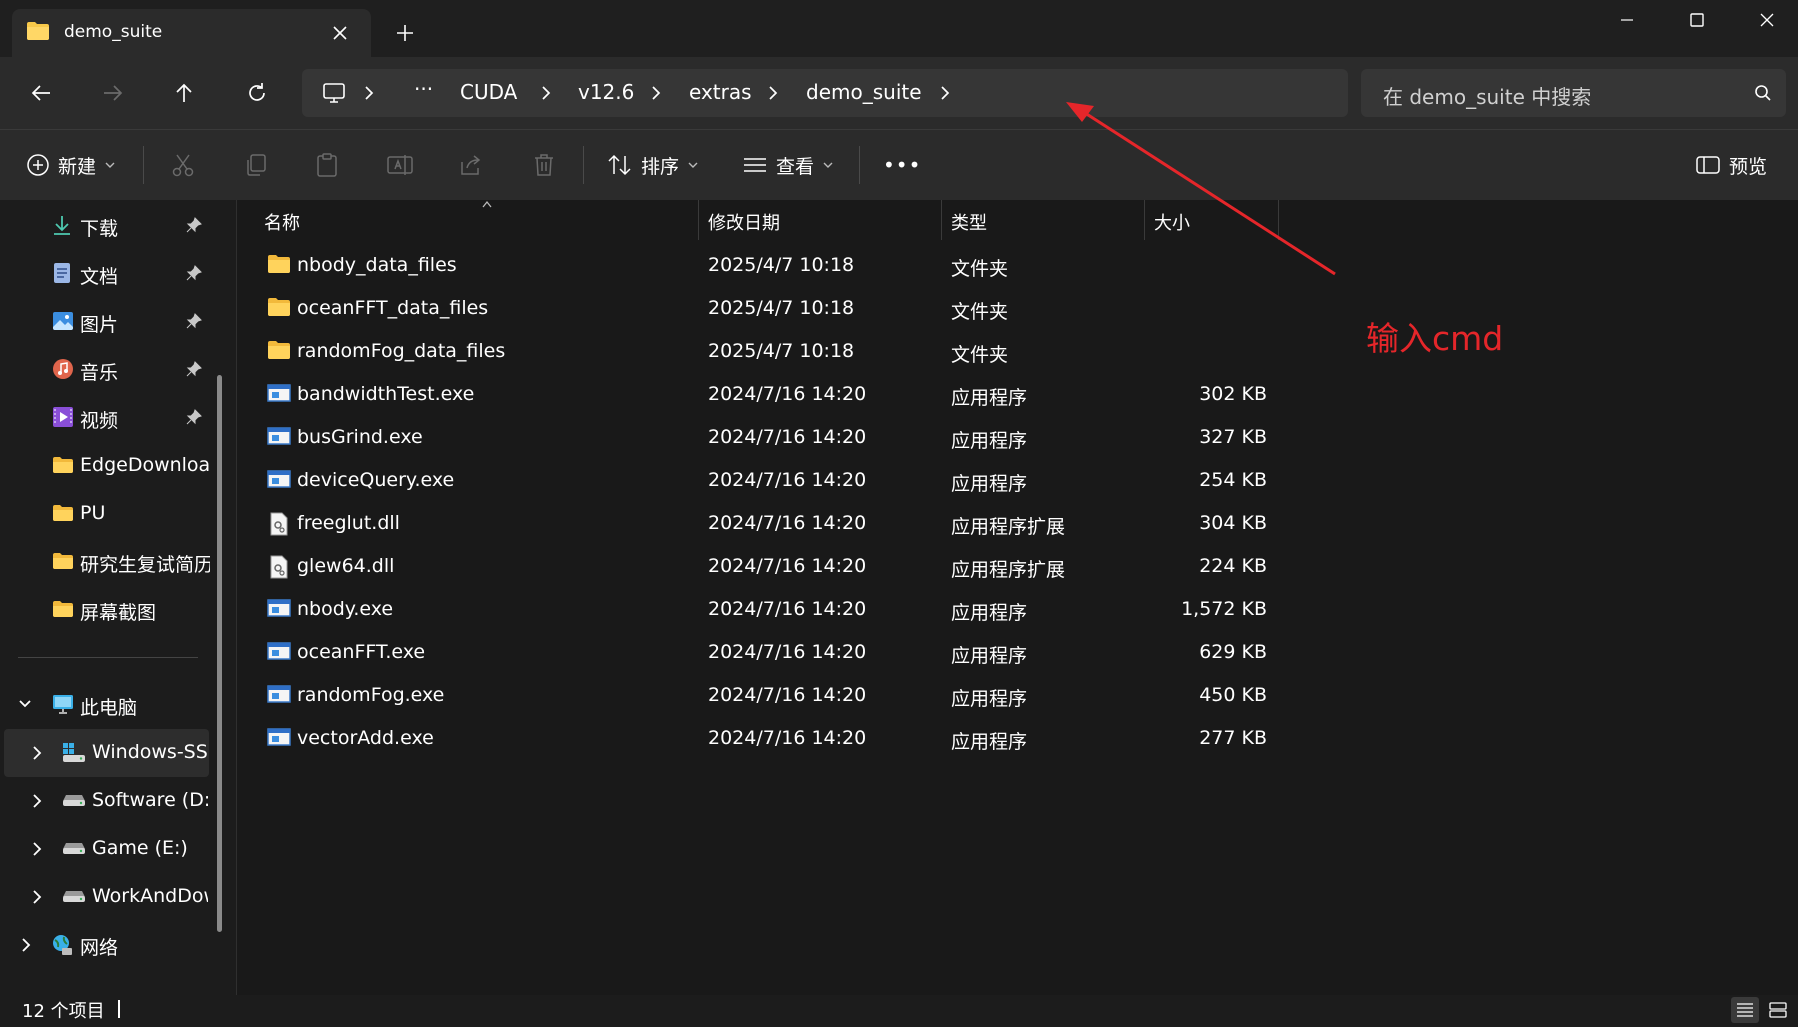  What do you see at coordinates (788, 165) in the screenshot?
I see `view-button: 查看` at bounding box center [788, 165].